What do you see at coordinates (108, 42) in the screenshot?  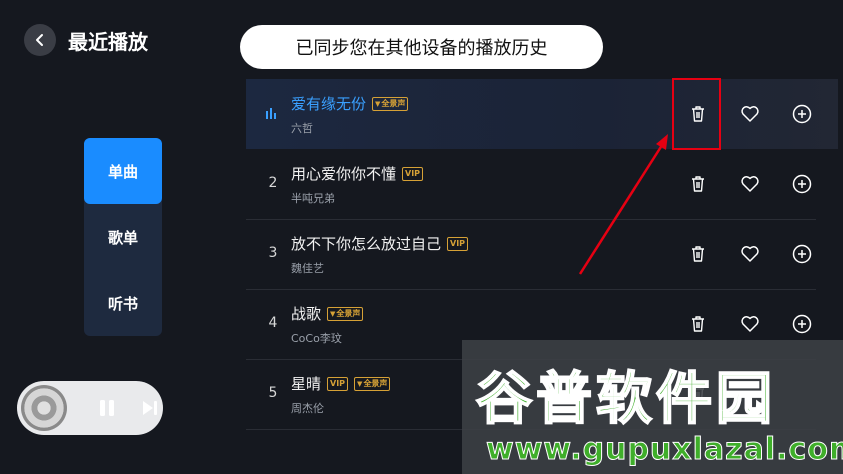 I see `page-title: 最近播放` at bounding box center [108, 42].